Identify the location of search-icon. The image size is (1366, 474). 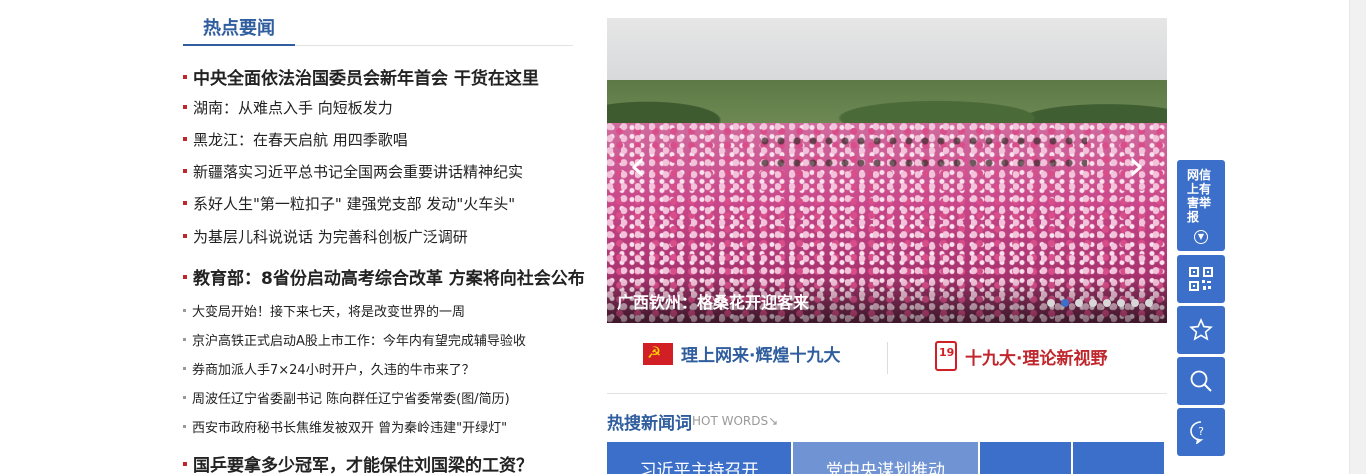
(1201, 381).